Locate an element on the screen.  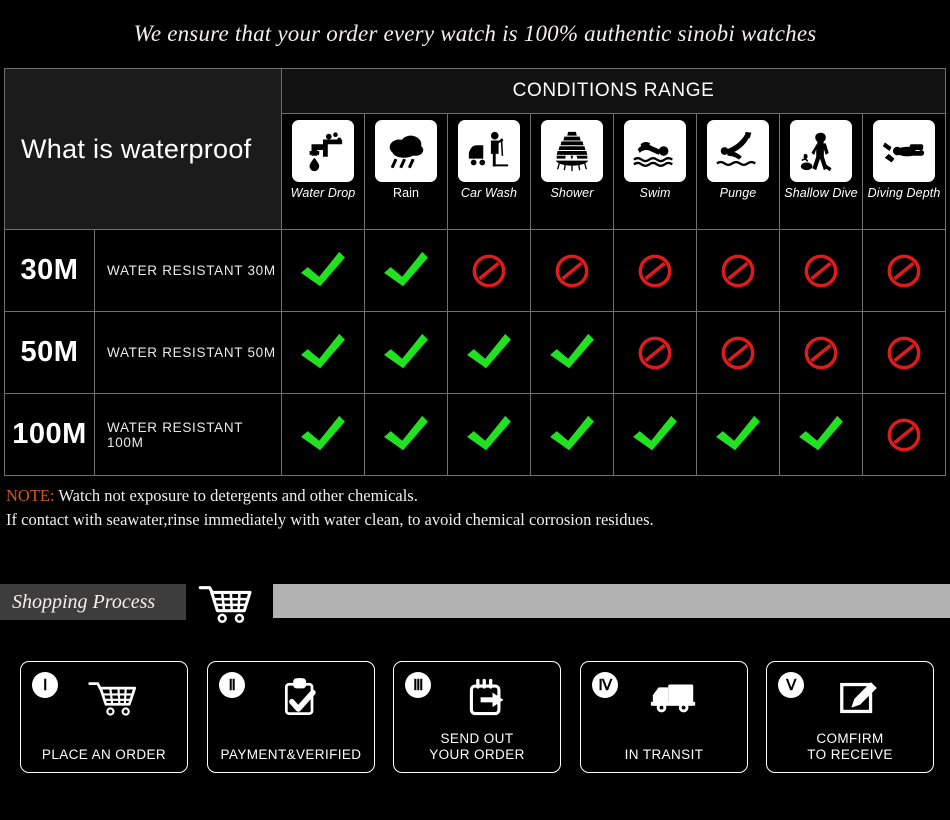
resistance-description: WATER RESISTANT 100M is located at coordinates (188, 434).